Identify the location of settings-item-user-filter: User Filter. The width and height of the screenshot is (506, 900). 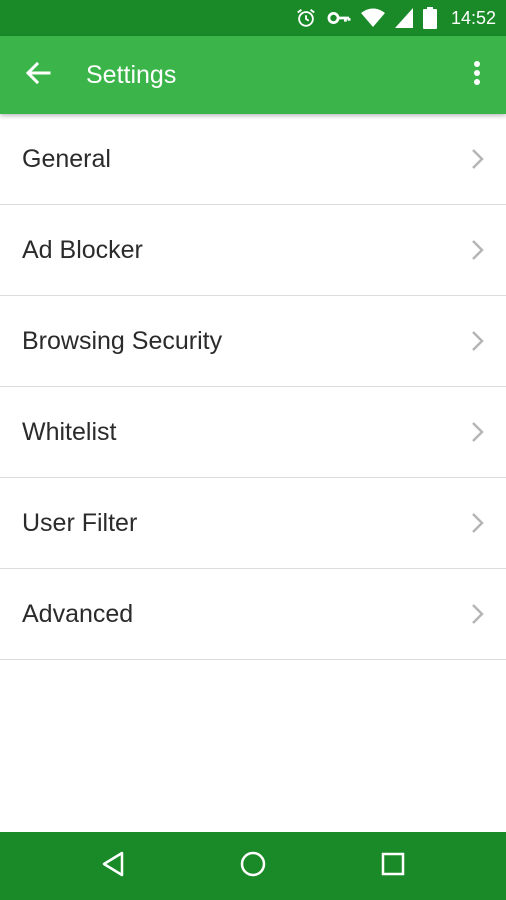
(253, 523).